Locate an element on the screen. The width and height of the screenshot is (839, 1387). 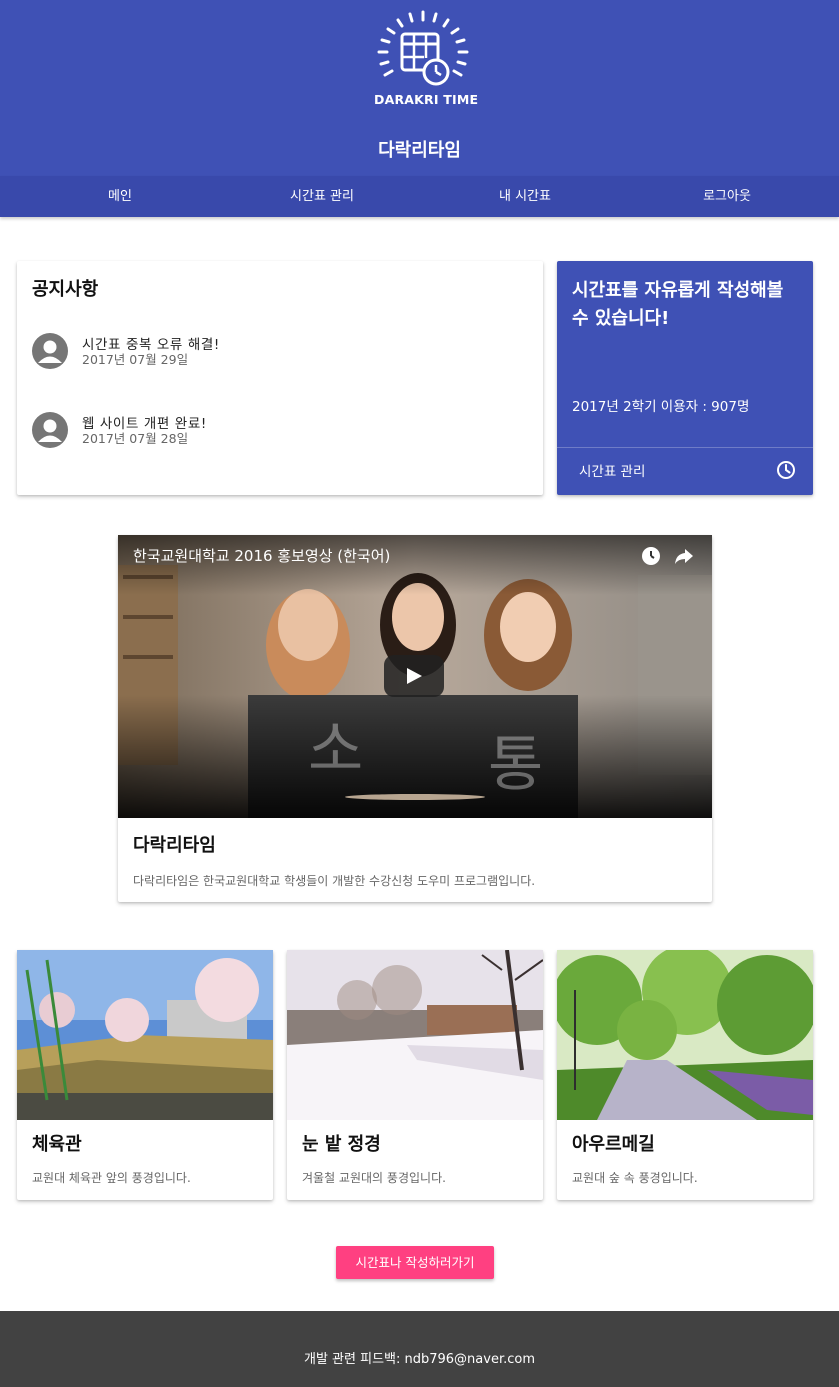
photo-description: 겨울철 교원대의 풍경입니다. is located at coordinates (374, 1178).